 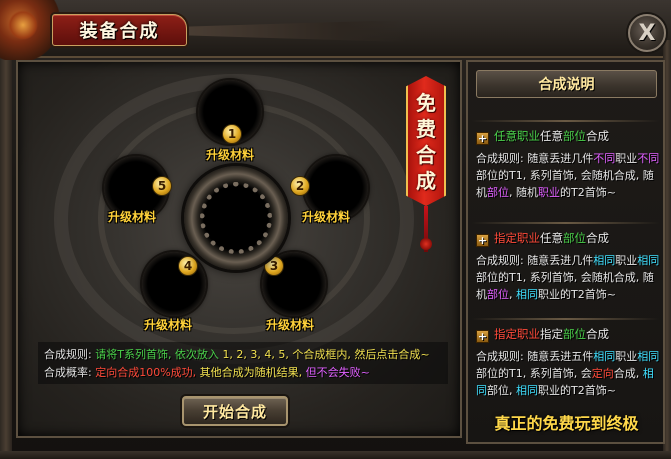 What do you see at coordinates (628, 373) in the screenshot?
I see `section-body-segment: 合成,` at bounding box center [628, 373].